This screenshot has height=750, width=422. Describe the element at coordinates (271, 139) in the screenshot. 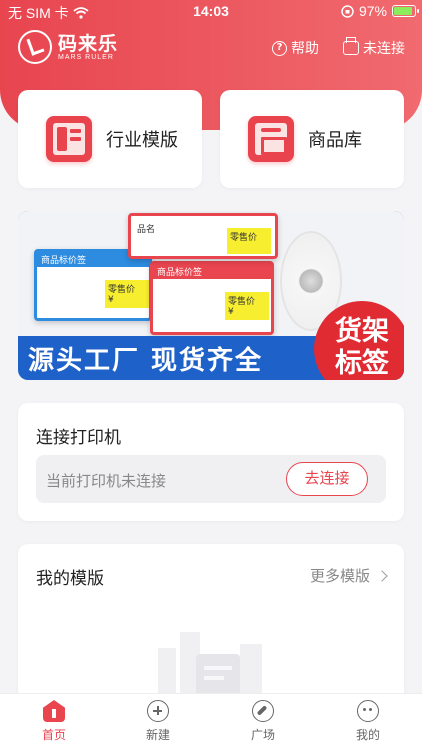

I see `product-library-icon` at that location.